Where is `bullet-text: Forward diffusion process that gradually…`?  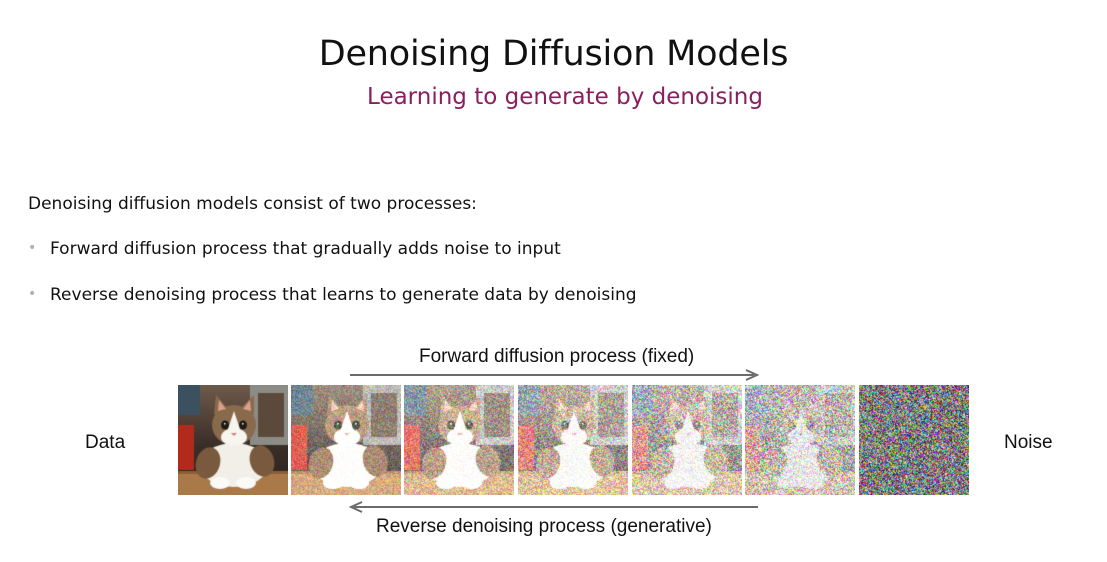 bullet-text: Forward diffusion process that gradually… is located at coordinates (305, 249).